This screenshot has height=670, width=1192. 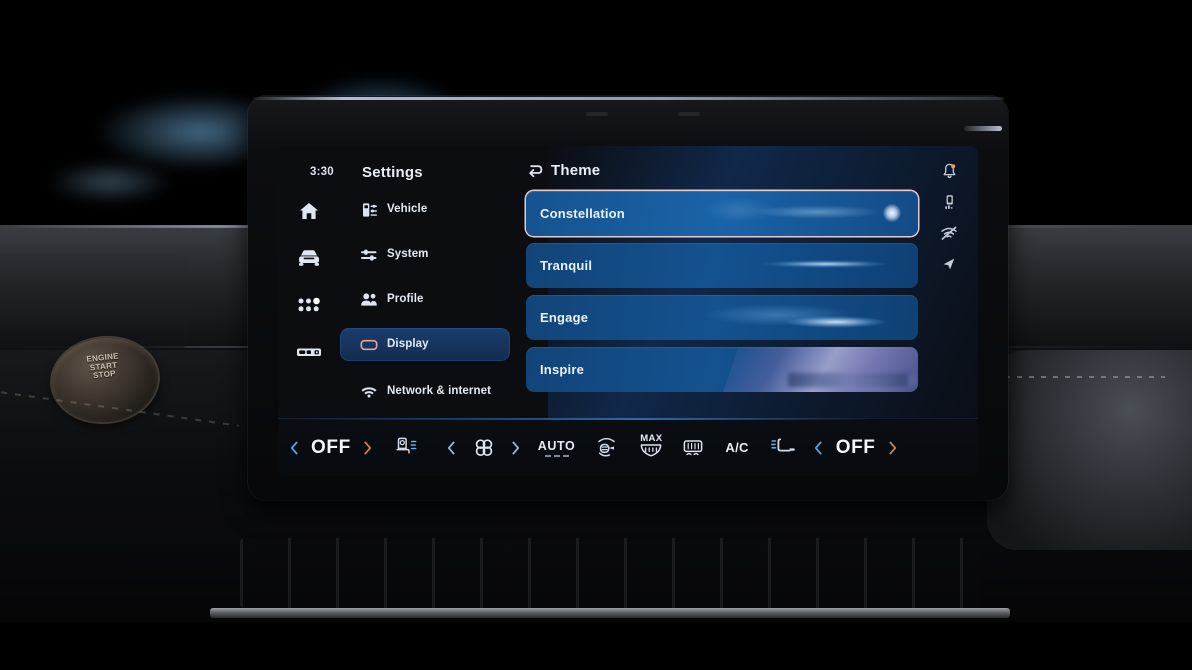 I want to click on left-air-vent, so click(x=95, y=302).